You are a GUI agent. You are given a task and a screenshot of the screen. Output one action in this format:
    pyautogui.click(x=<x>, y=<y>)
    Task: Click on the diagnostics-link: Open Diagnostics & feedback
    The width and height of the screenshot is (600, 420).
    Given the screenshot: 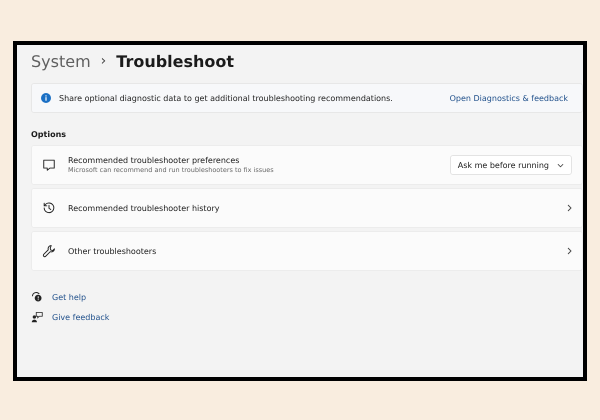 What is the action you would take?
    pyautogui.click(x=509, y=98)
    